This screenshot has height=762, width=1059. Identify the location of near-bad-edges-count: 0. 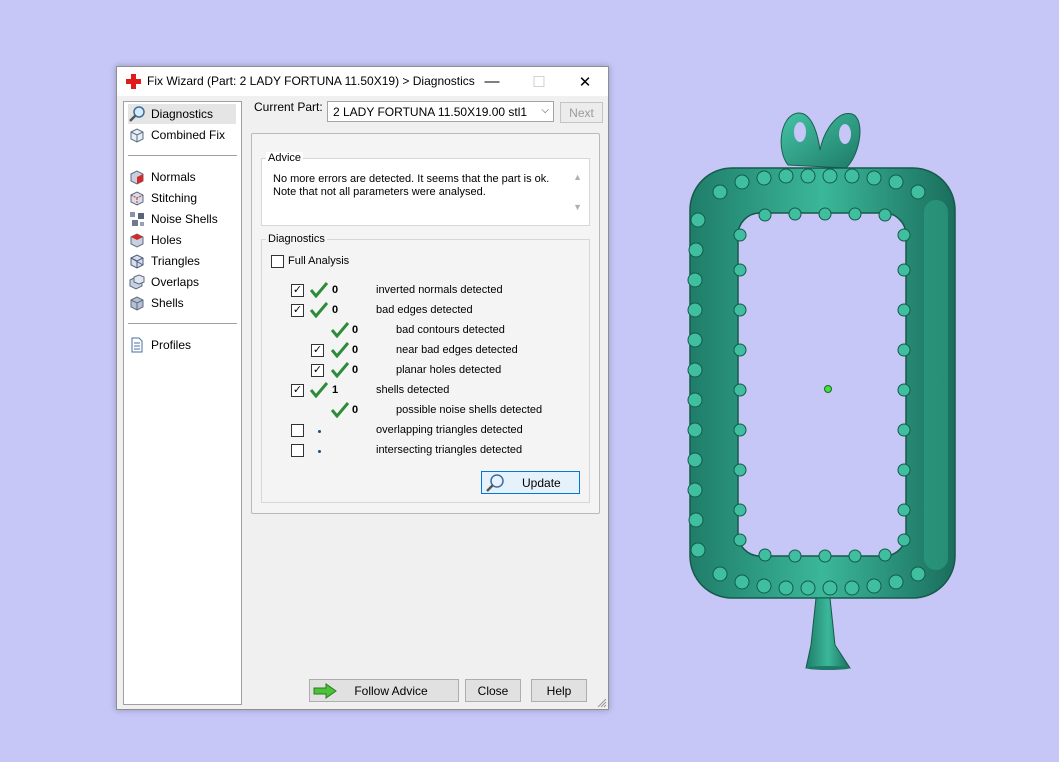
(355, 350).